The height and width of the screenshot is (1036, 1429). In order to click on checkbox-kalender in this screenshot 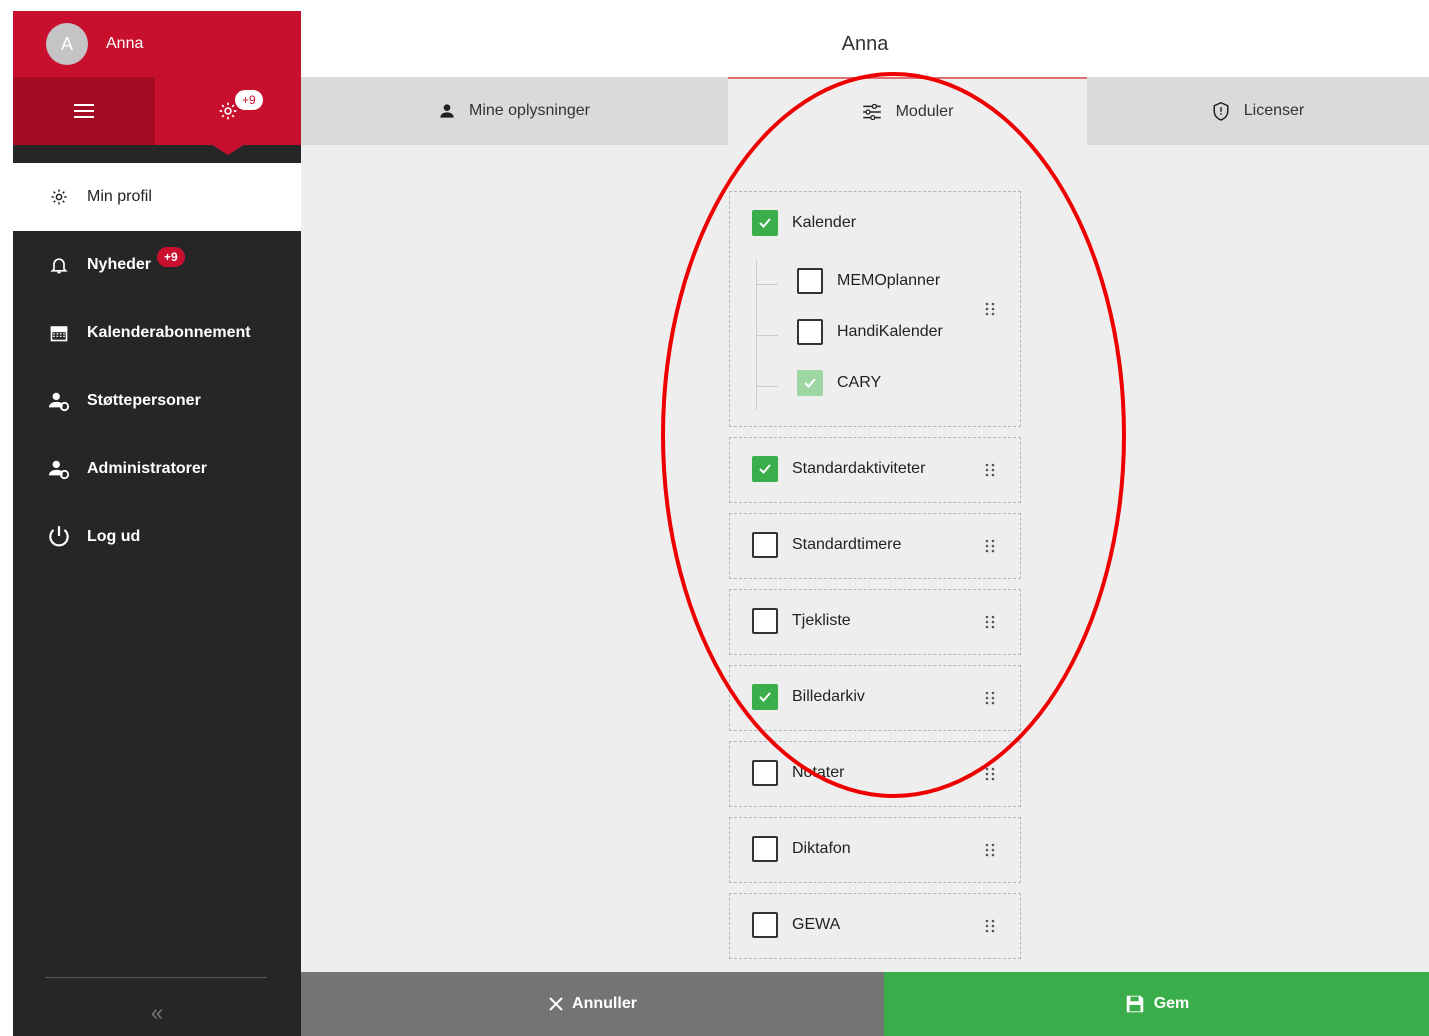, I will do `click(765, 223)`.